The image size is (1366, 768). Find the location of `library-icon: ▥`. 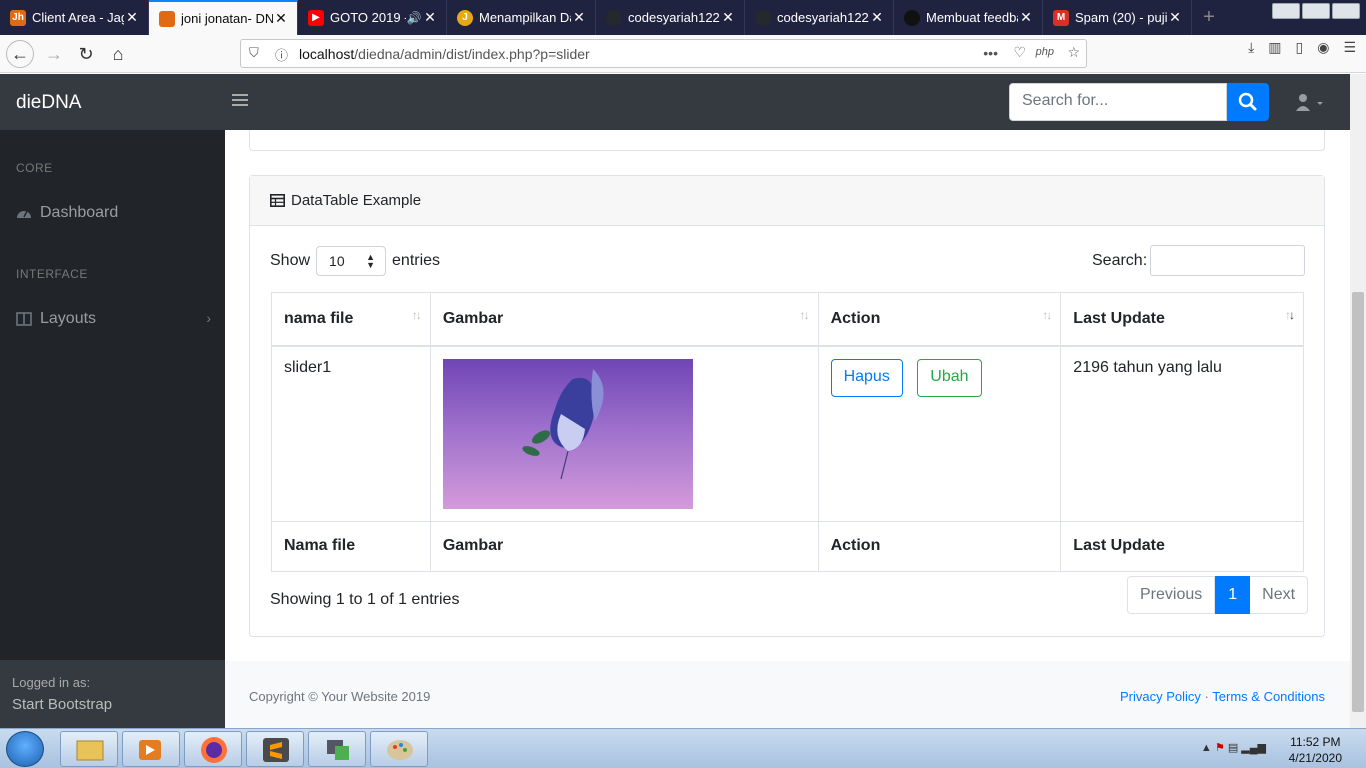

library-icon: ▥ is located at coordinates (1274, 47).